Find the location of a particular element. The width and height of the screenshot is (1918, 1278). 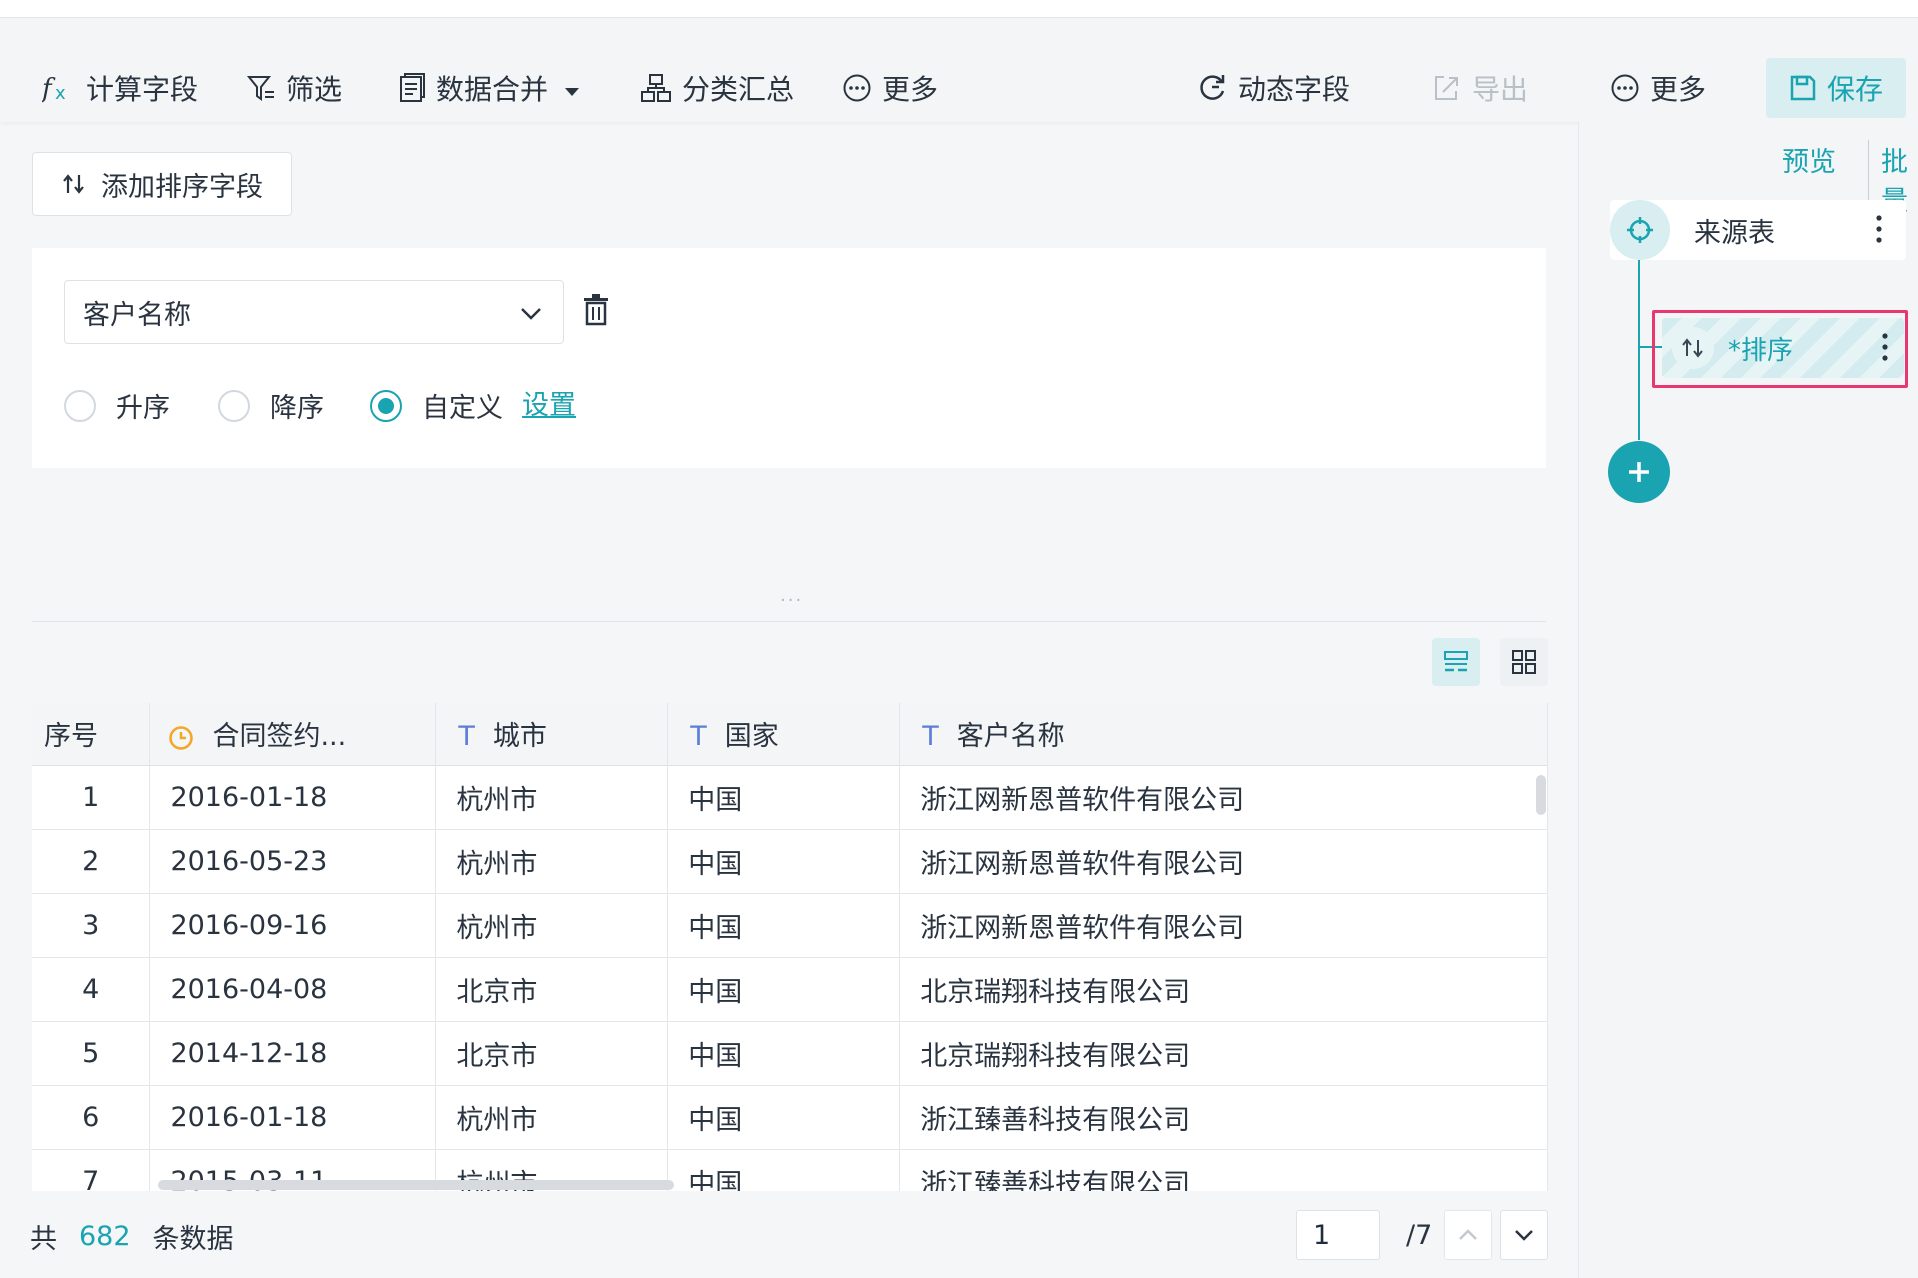

dynamic-field-button: 动态字段 is located at coordinates (1274, 88).